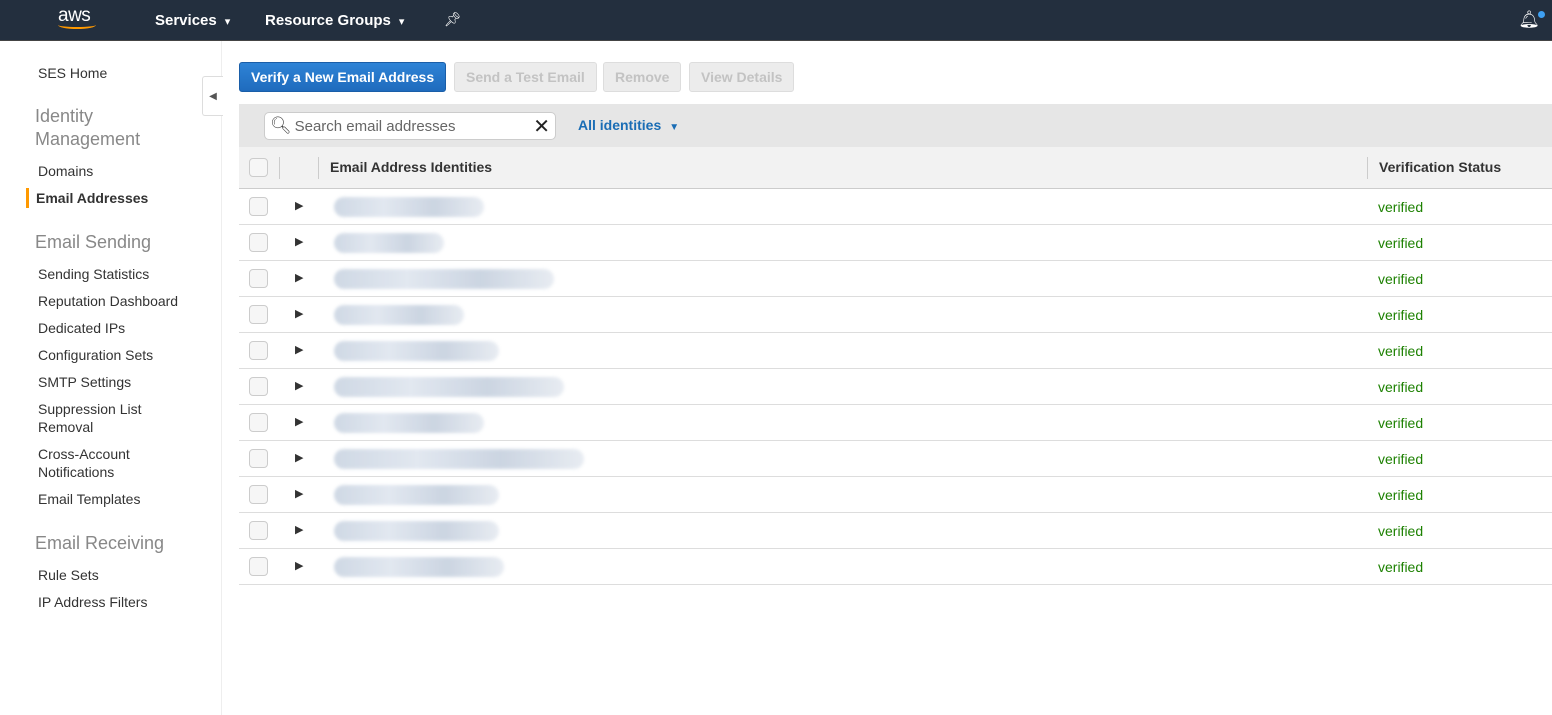  Describe the element at coordinates (895, 125) in the screenshot. I see `filter-bar: 🔍︎ ✕ All identities▼` at that location.